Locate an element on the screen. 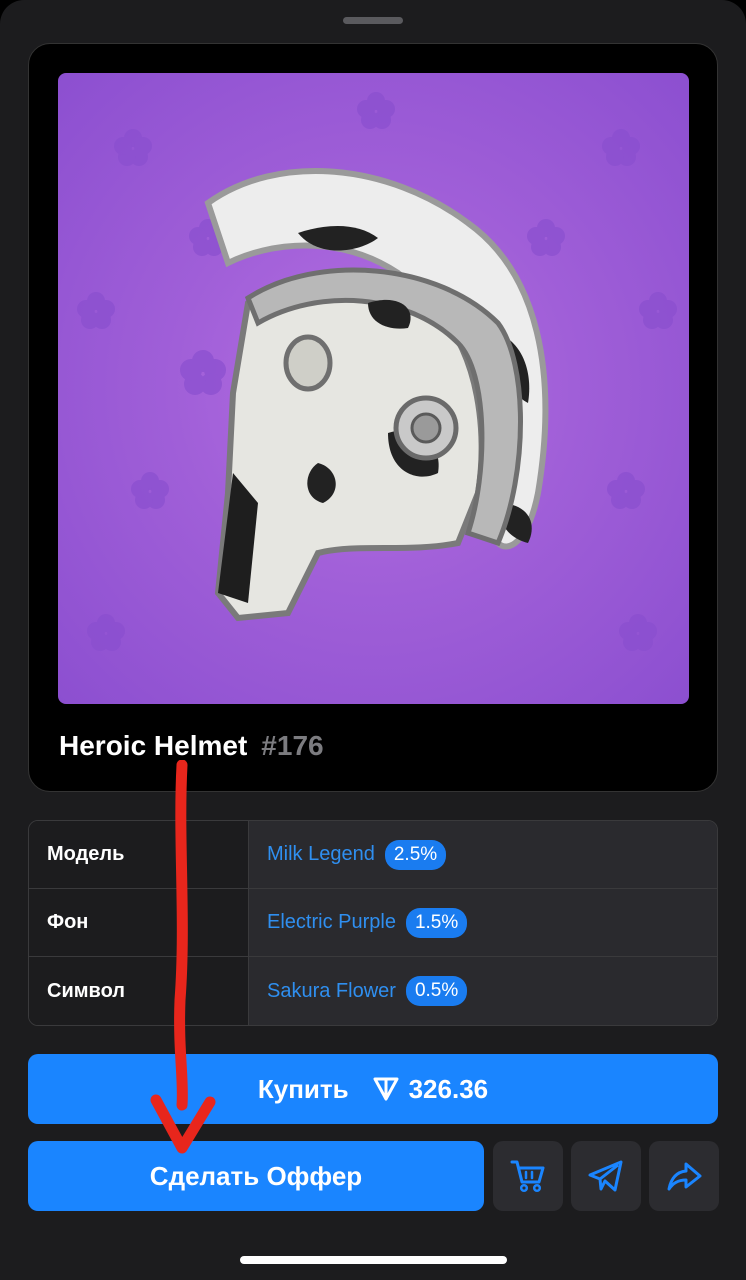  offer-label: Сделать Оффер is located at coordinates (256, 1175).